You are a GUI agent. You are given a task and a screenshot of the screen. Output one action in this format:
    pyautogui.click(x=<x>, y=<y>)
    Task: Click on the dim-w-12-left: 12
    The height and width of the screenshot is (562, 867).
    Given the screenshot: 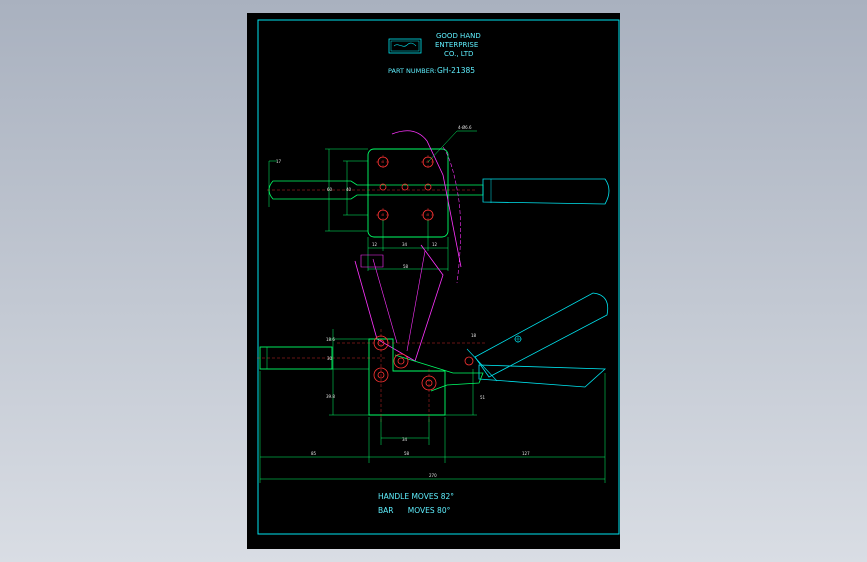 What is the action you would take?
    pyautogui.click(x=375, y=244)
    